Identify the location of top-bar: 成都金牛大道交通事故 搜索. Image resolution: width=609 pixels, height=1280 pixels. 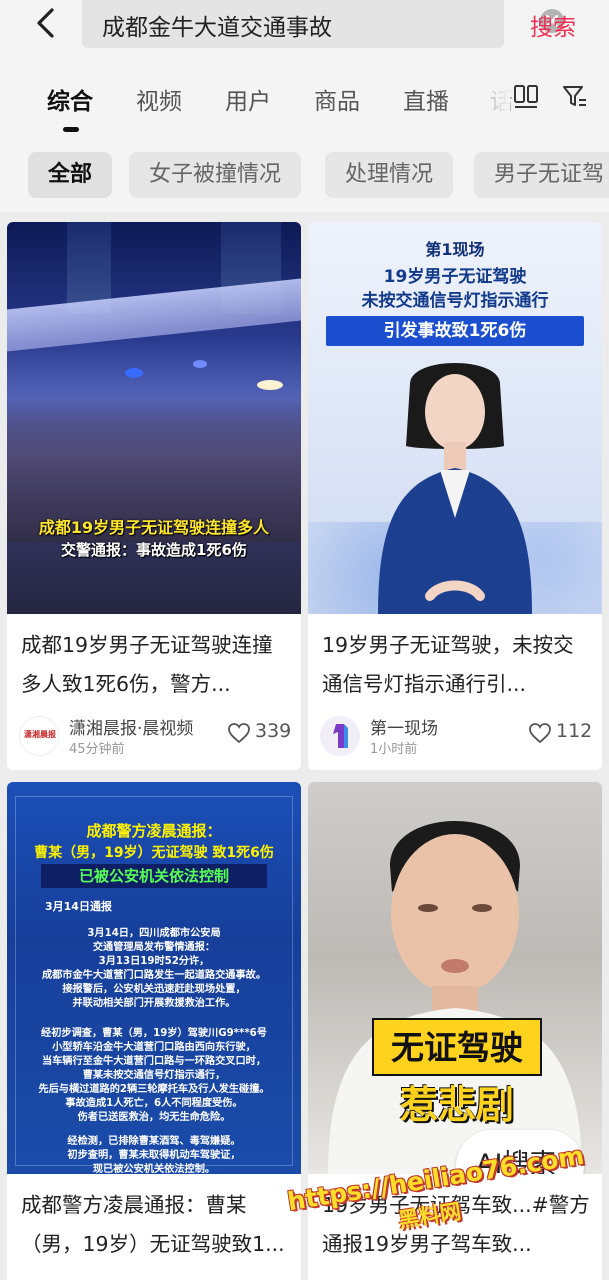
(304, 25).